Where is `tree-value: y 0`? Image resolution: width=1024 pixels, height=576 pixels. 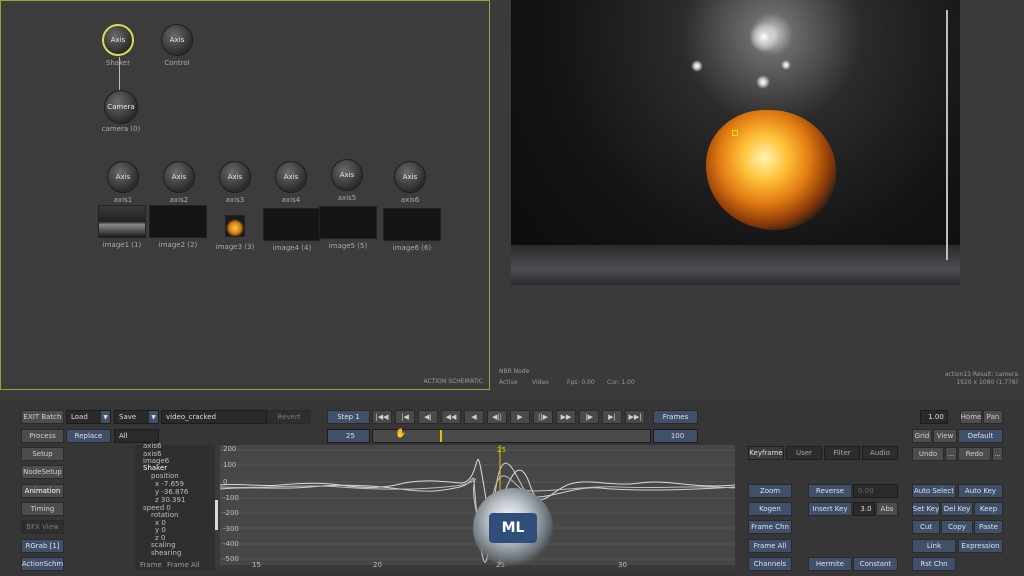
tree-value: y 0 is located at coordinates (160, 530).